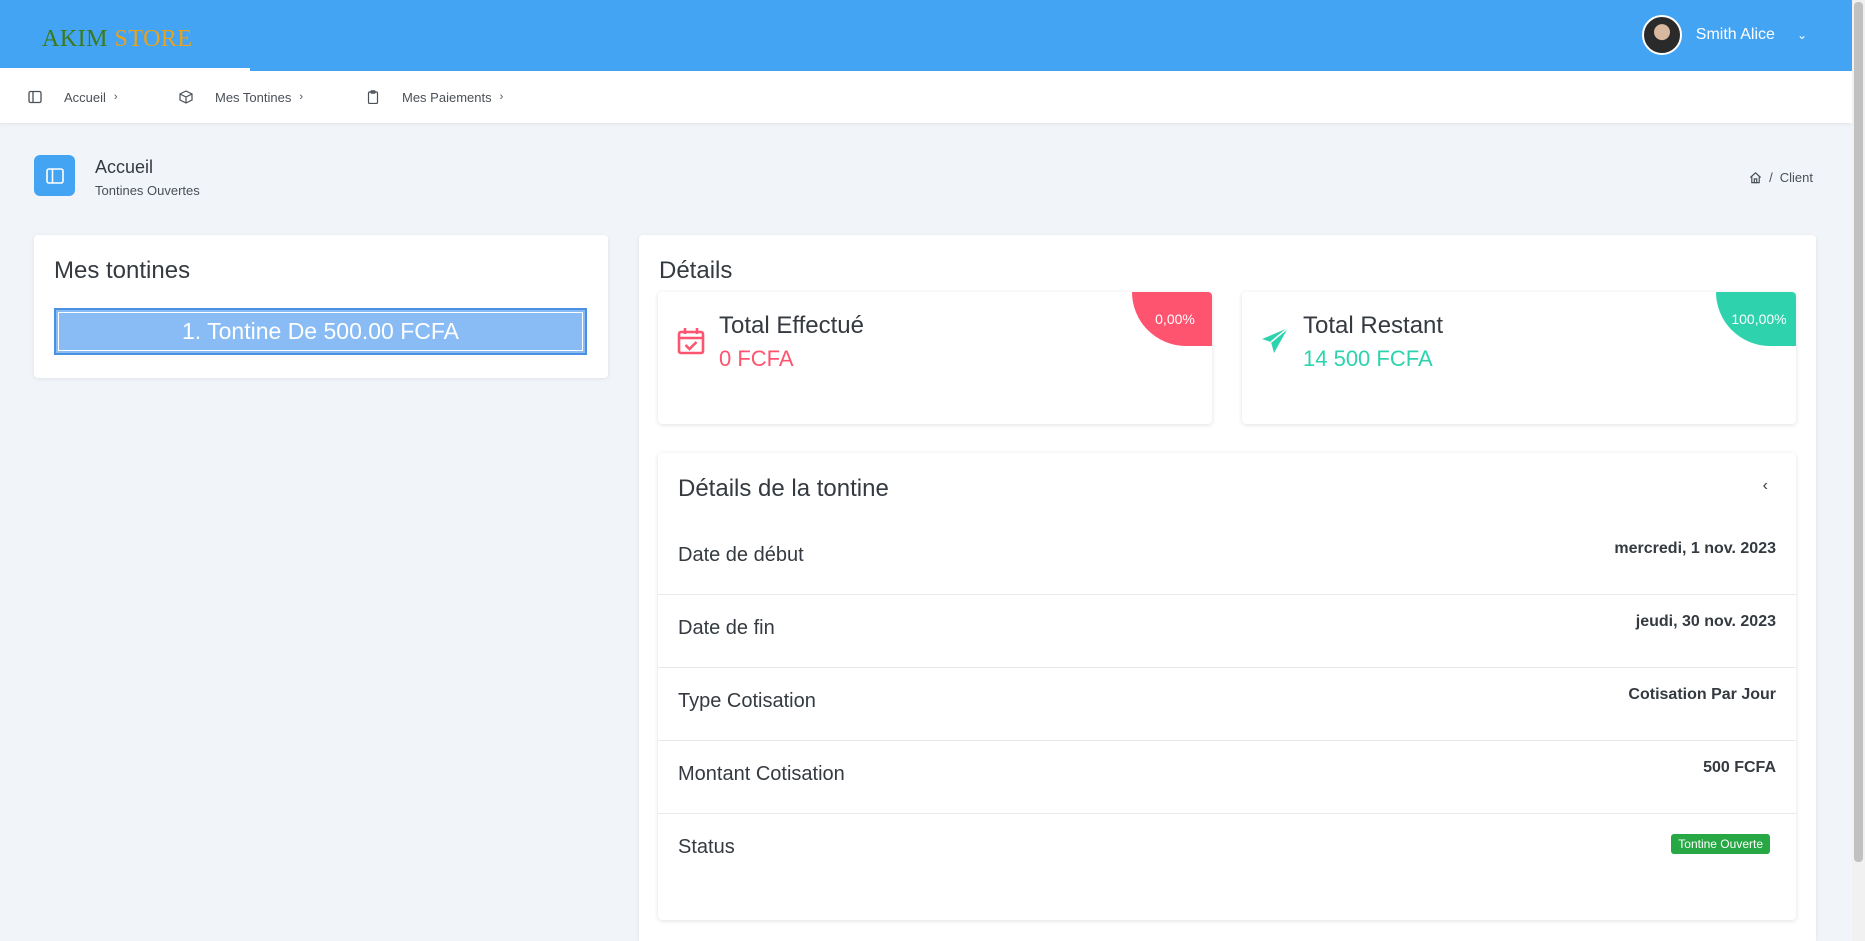 The height and width of the screenshot is (941, 1865). I want to click on brand-logo-part2: STORE, so click(153, 39).